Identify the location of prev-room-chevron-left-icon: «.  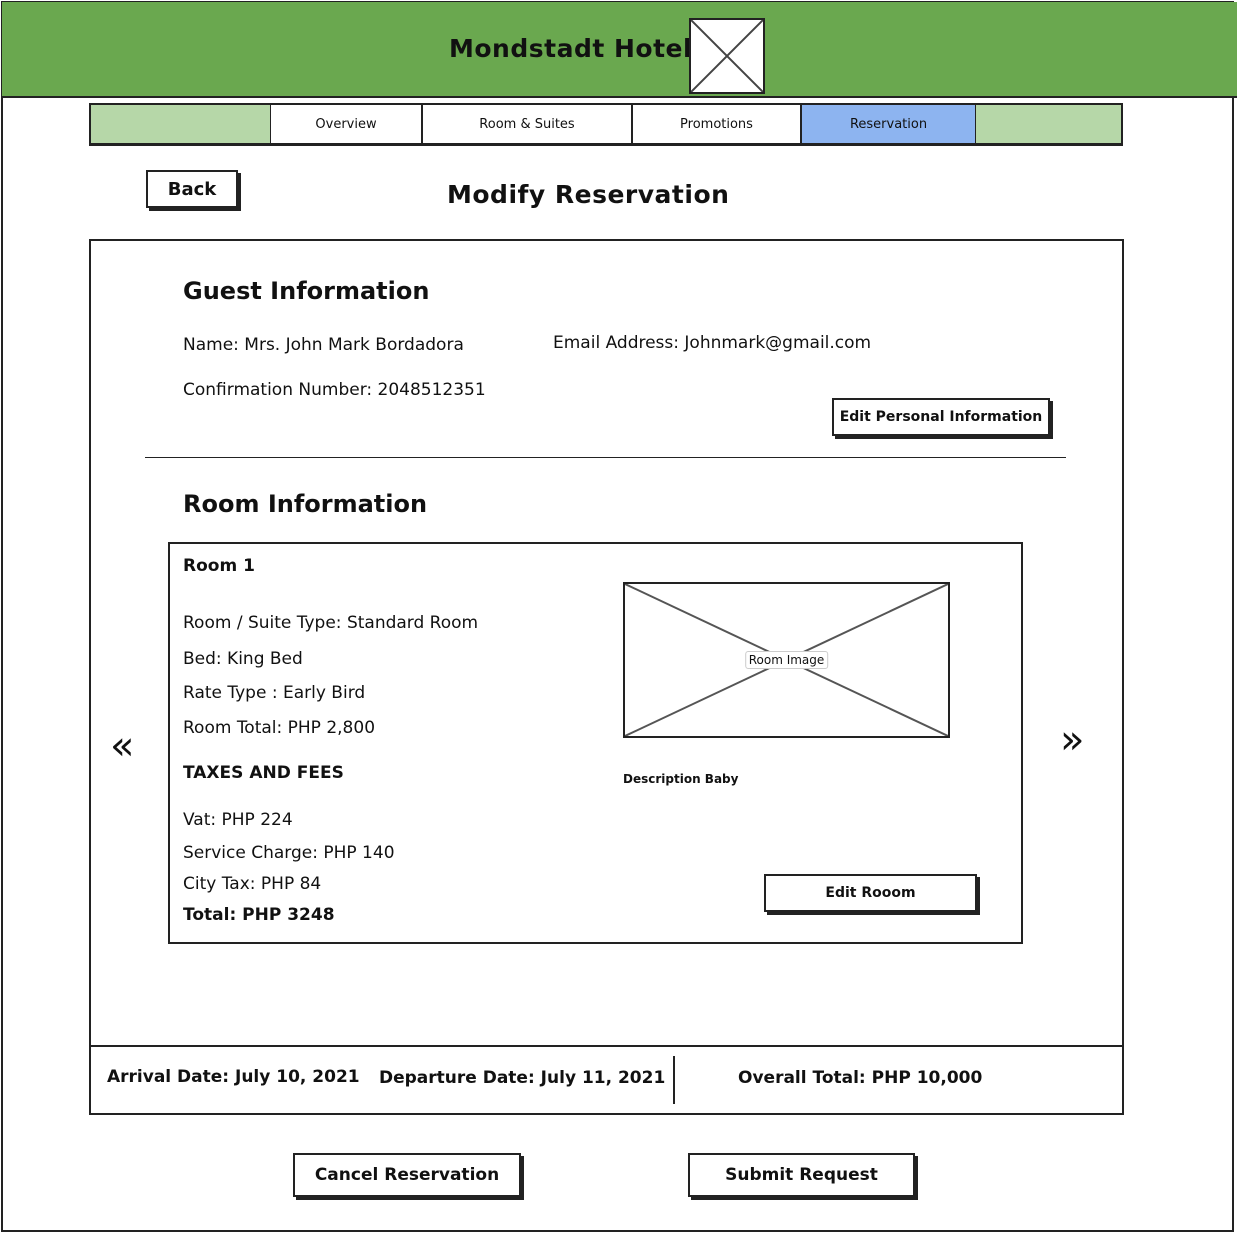
(122, 746).